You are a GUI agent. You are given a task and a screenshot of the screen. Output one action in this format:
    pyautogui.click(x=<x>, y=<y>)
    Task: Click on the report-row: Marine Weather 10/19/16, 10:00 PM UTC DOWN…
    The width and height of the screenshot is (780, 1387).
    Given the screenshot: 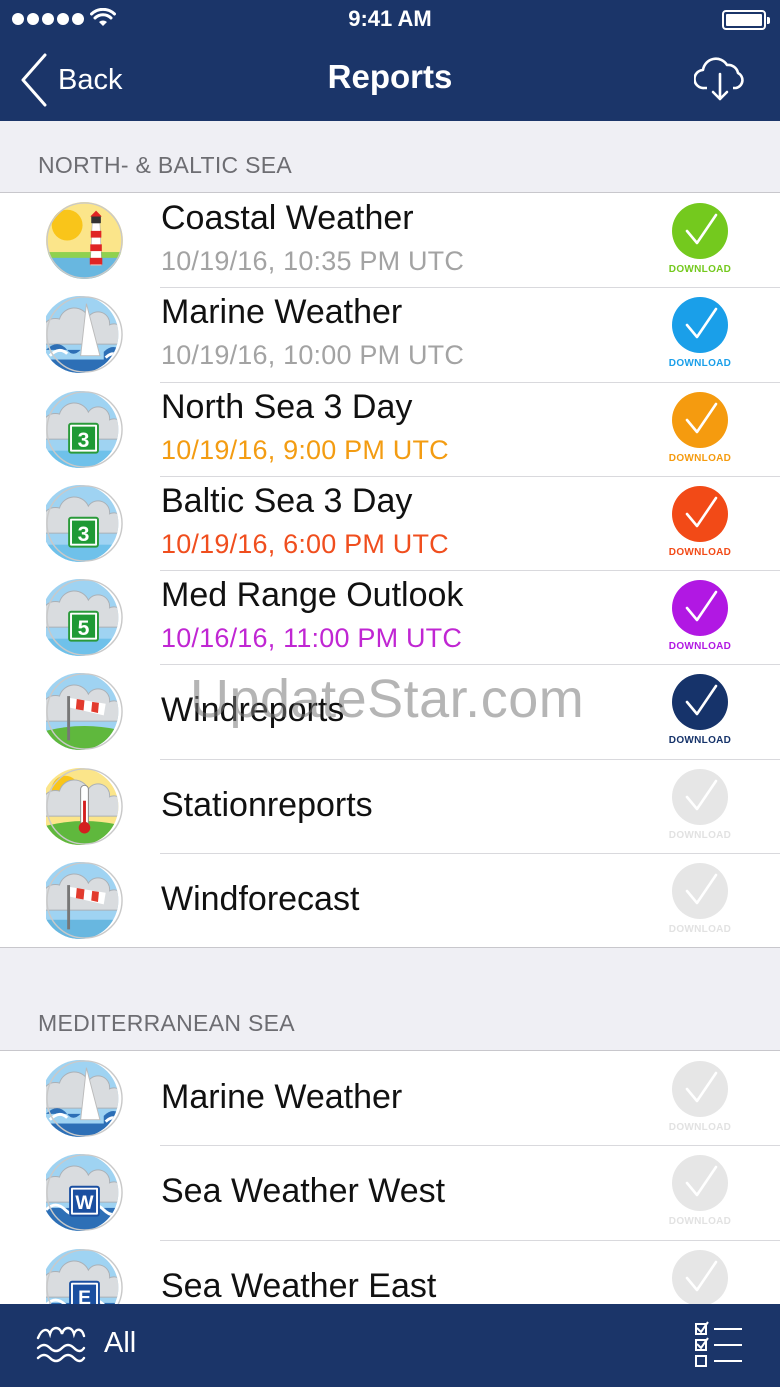 What is the action you would take?
    pyautogui.click(x=390, y=334)
    